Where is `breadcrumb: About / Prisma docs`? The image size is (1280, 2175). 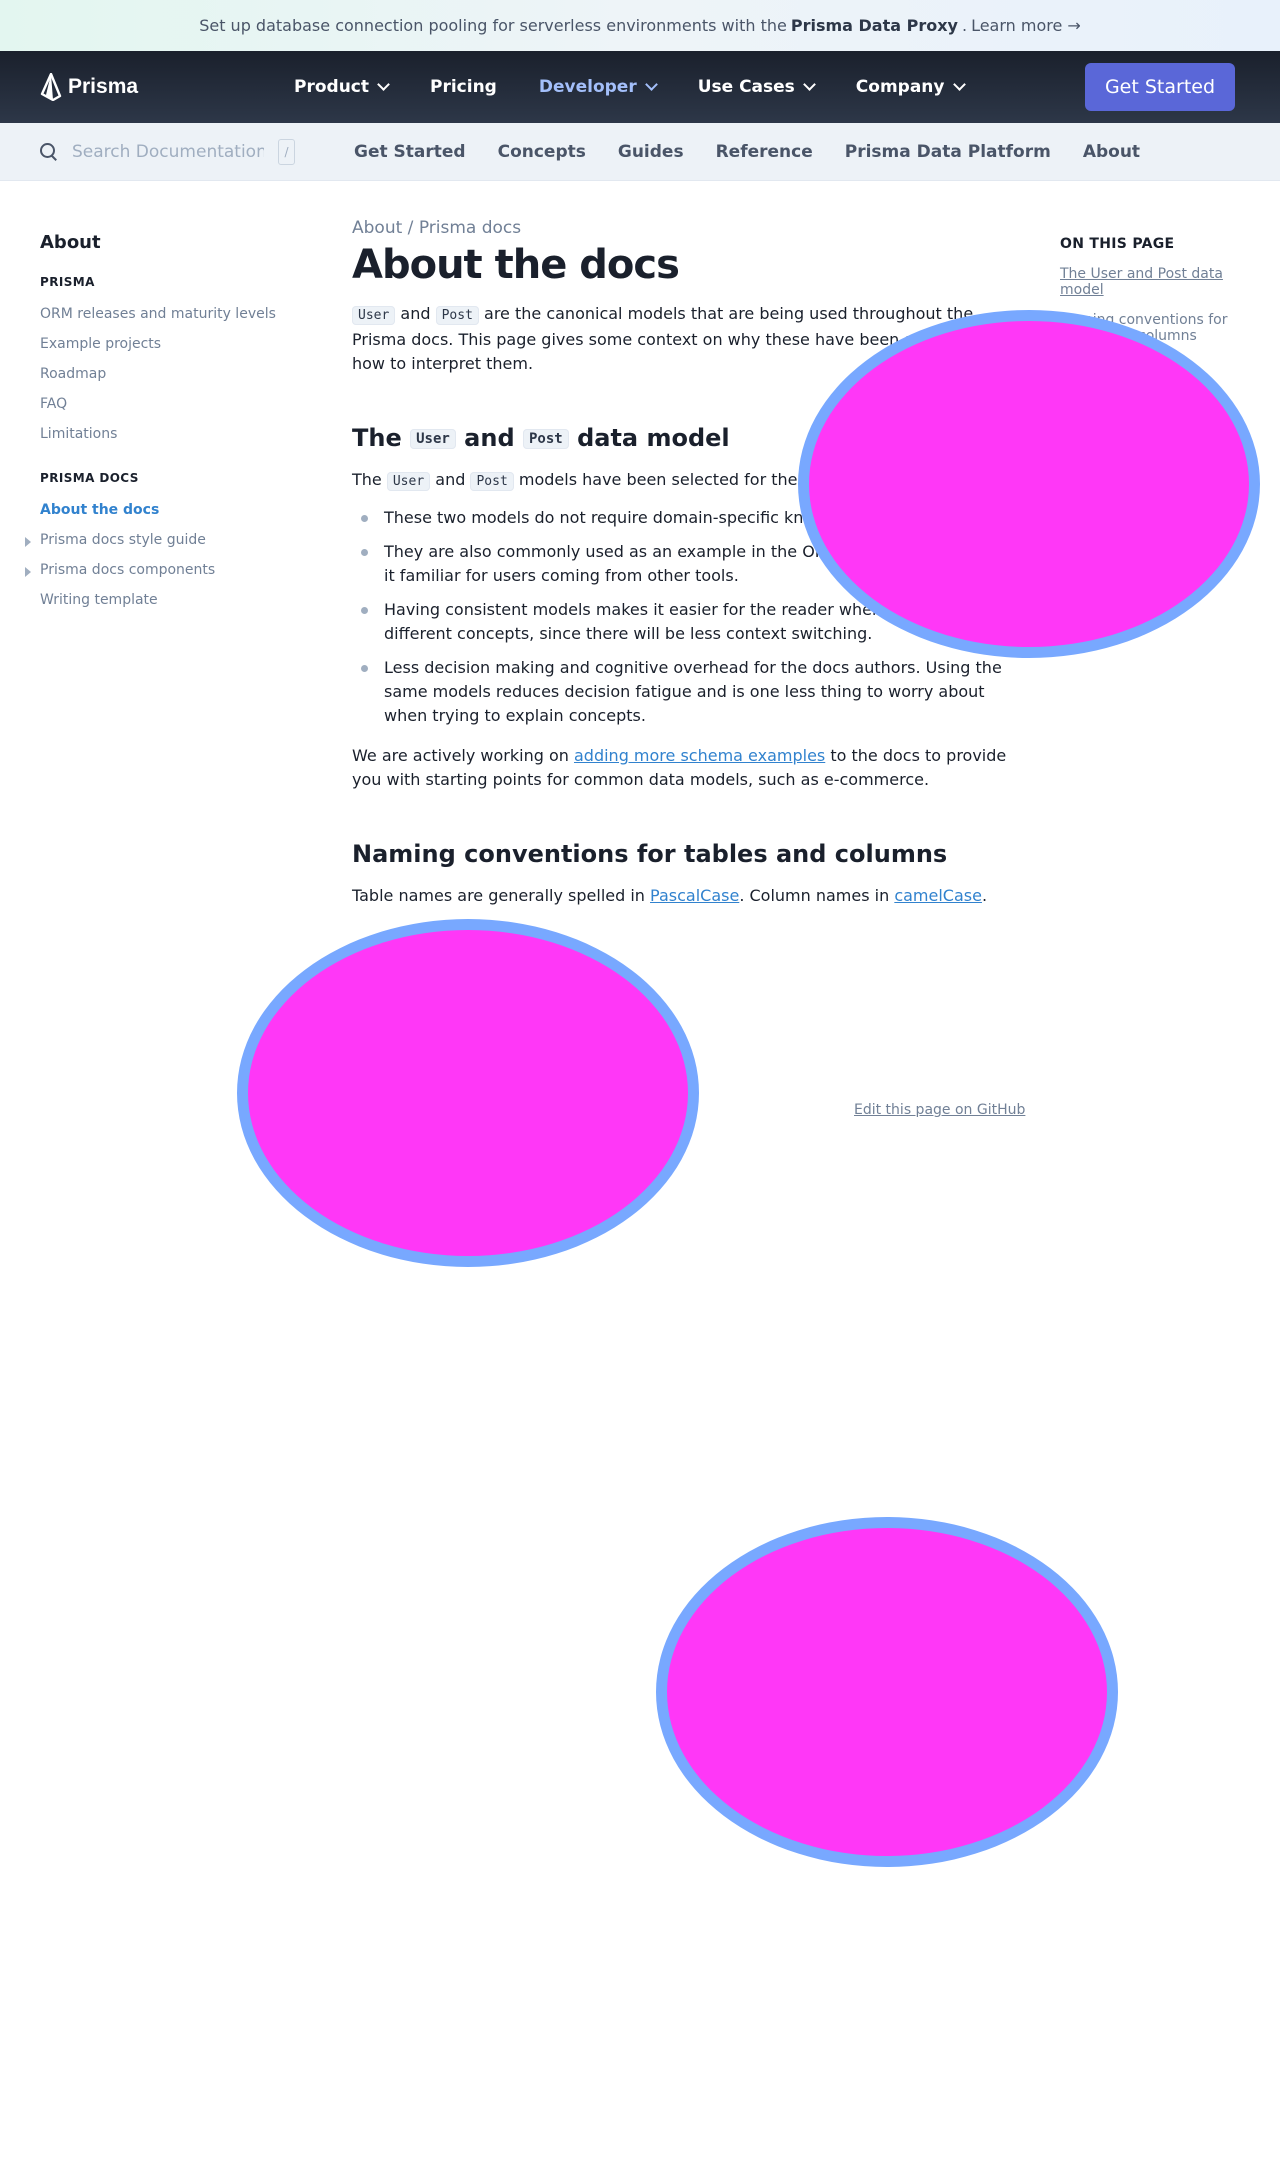 breadcrumb: About / Prisma docs is located at coordinates (686, 228).